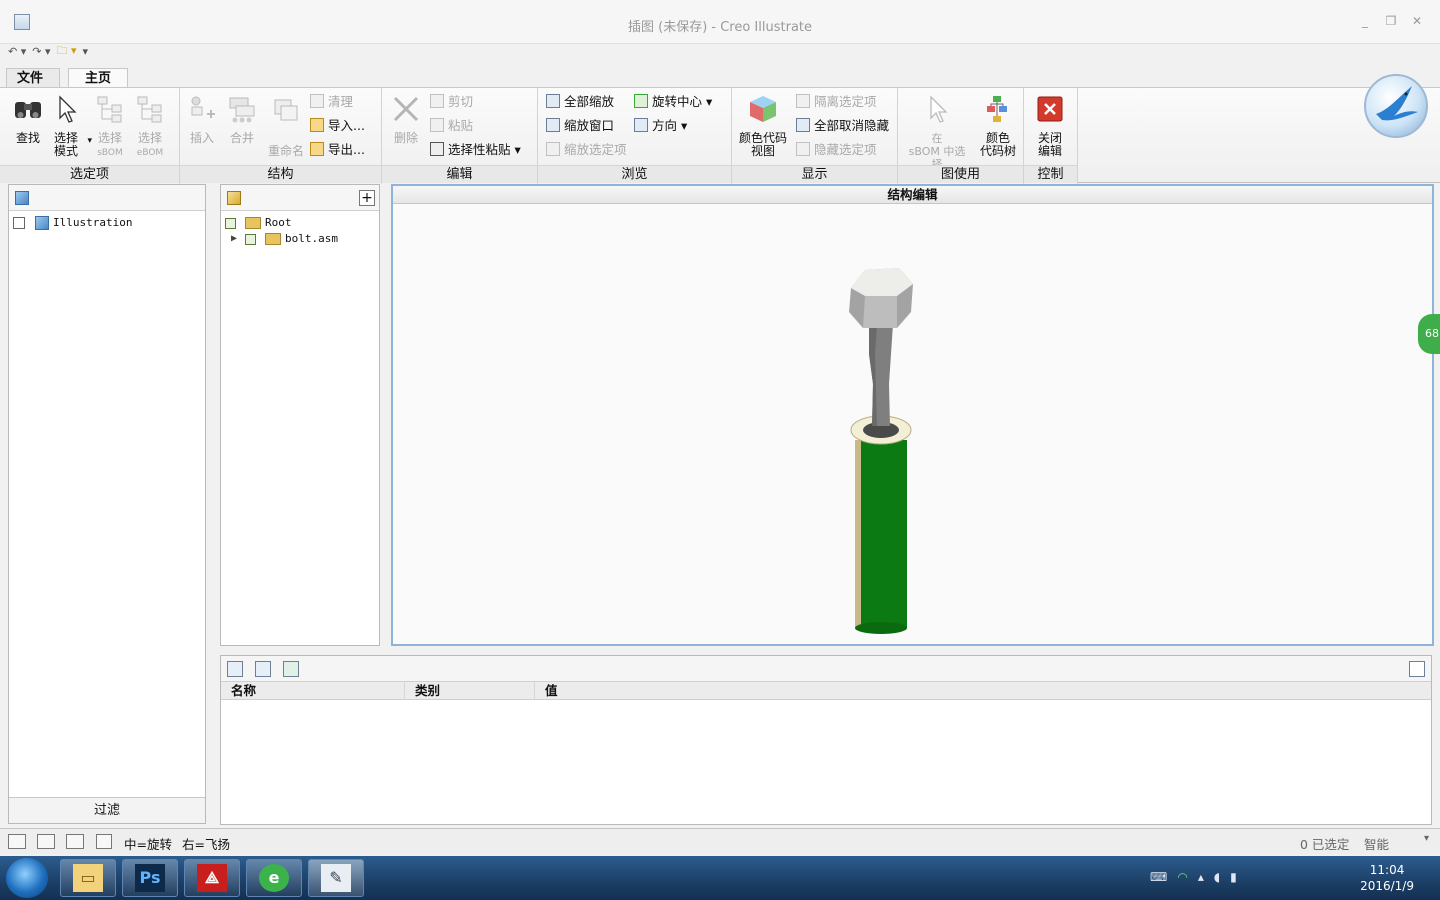  What do you see at coordinates (149, 138) in the screenshot?
I see `select-ebom-label: 选择` at bounding box center [149, 138].